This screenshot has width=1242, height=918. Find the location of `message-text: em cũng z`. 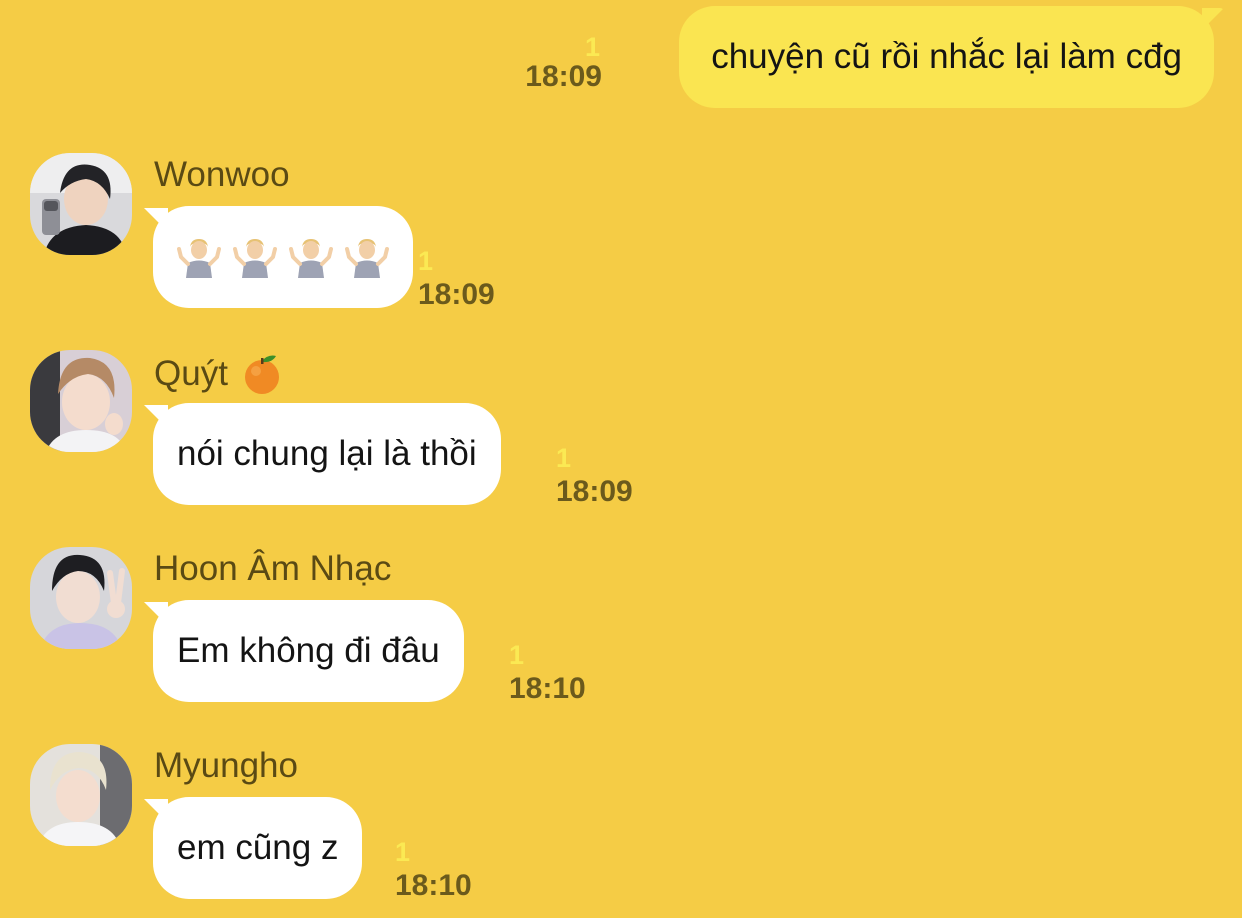

message-text: em cũng z is located at coordinates (258, 847).